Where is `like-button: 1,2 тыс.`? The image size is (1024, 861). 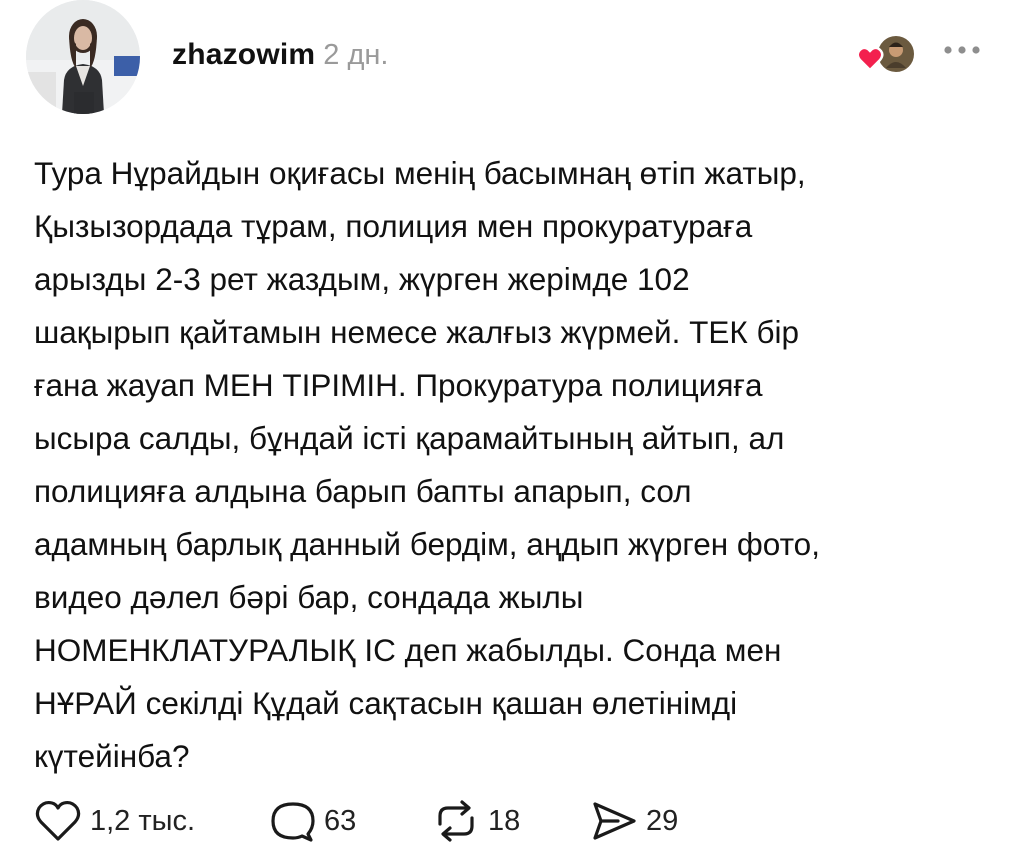
like-button: 1,2 тыс. is located at coordinates (114, 821).